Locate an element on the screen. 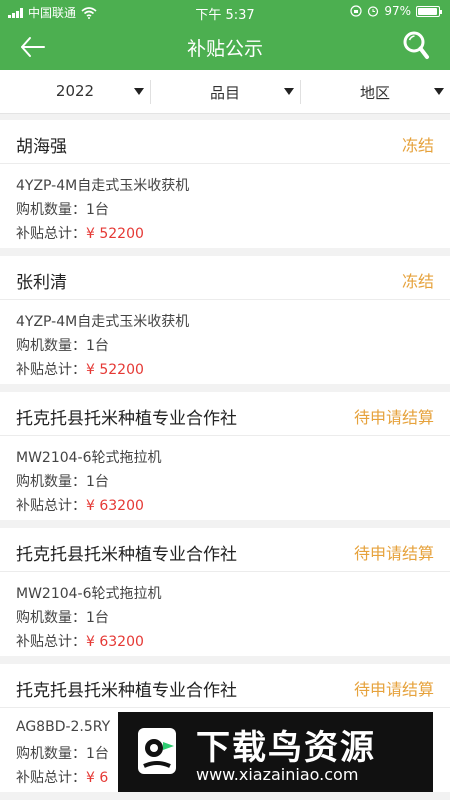 This screenshot has height=800, width=450. applicant-name: 胡海强 is located at coordinates (41, 147).